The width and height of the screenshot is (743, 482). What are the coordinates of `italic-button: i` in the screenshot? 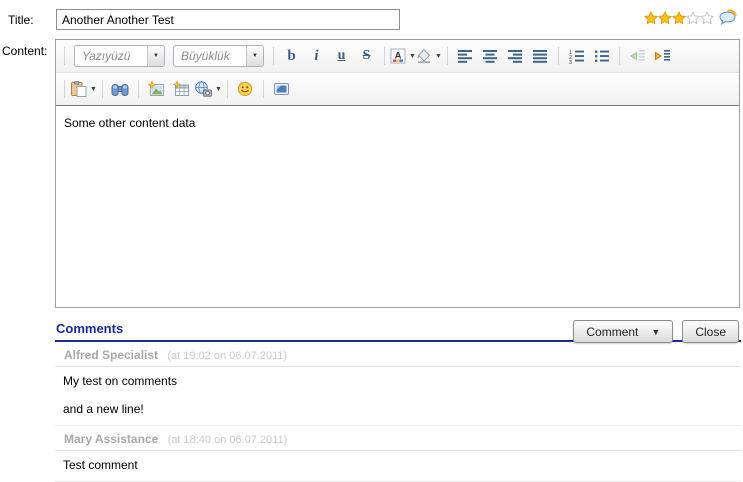 It's located at (316, 56).